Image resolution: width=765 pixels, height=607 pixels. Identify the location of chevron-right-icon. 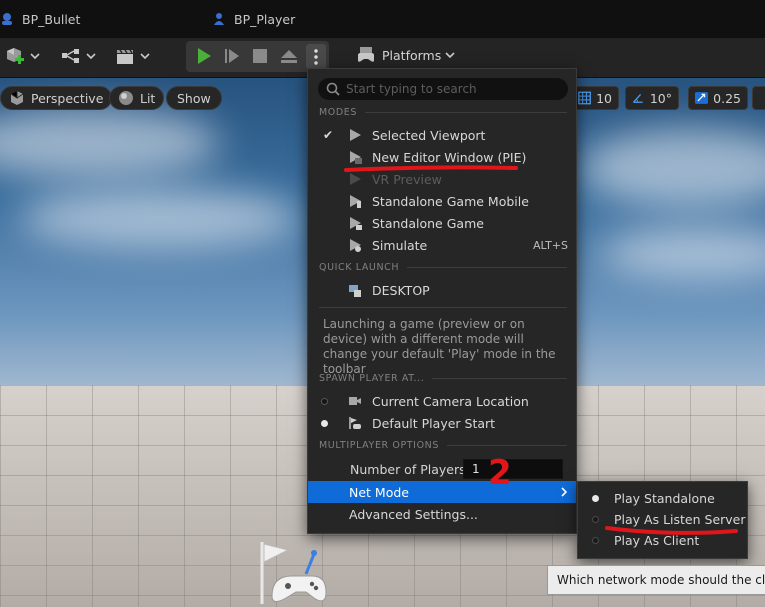
(564, 492).